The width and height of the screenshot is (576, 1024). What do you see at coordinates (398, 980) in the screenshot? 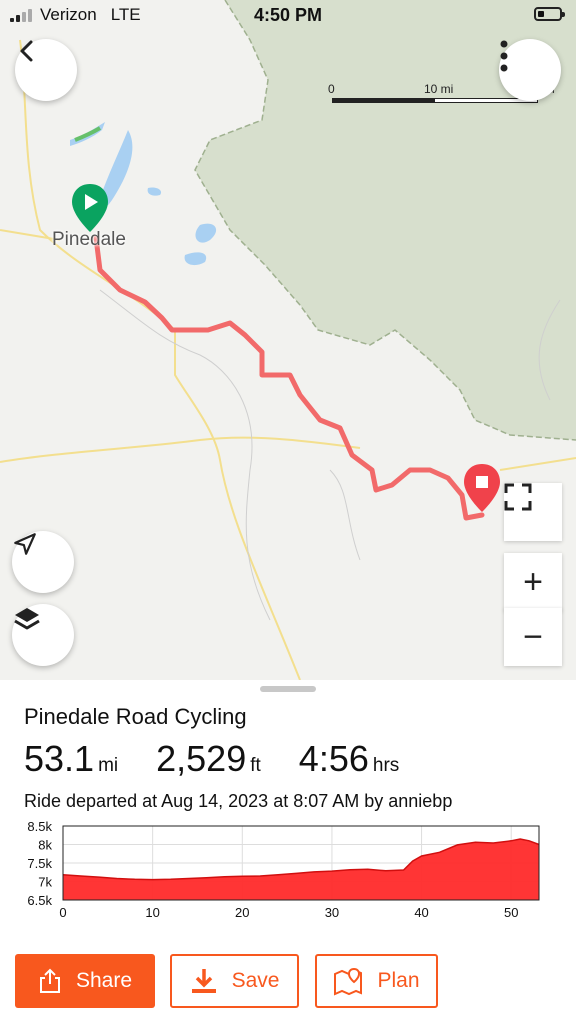
I see `plan-label: Plan` at bounding box center [398, 980].